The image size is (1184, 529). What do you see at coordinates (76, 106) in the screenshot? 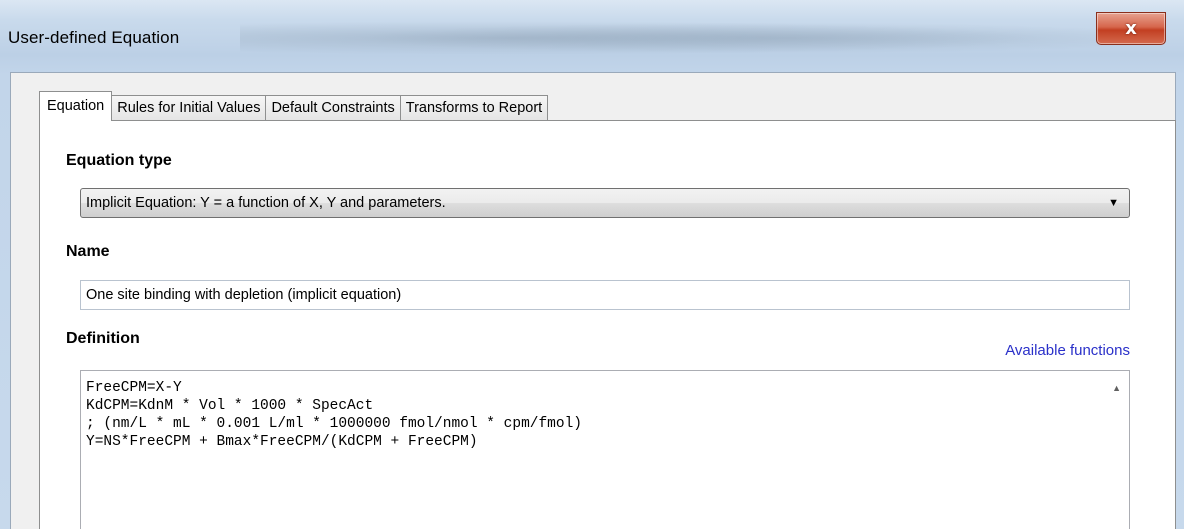
I see `tab-equation: Equation` at bounding box center [76, 106].